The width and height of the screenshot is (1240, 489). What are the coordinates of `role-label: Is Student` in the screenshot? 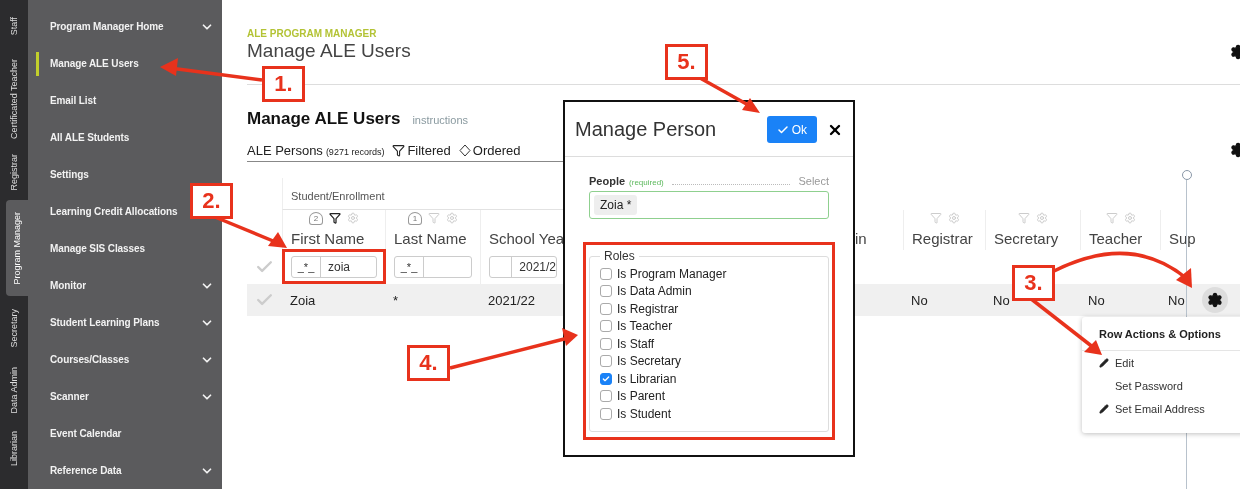 It's located at (644, 413).